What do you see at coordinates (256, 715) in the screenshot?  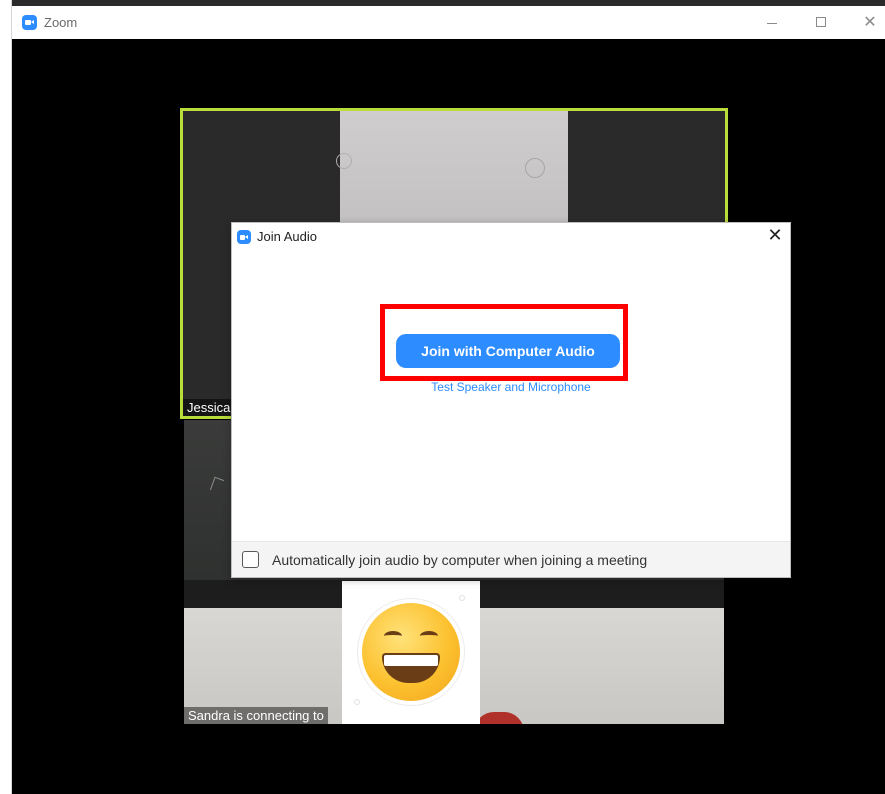 I see `participant-status-label: Sandra is connecting to` at bounding box center [256, 715].